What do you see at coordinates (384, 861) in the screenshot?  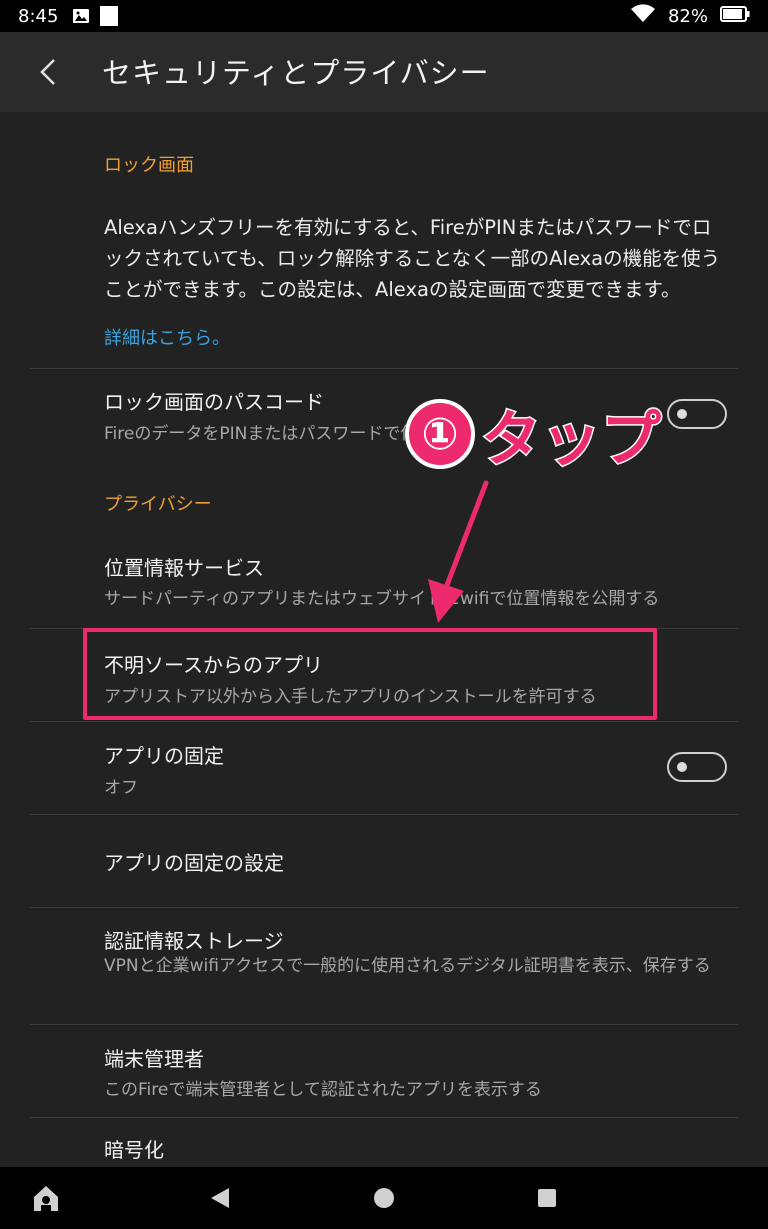 I see `list-item-app-pinning-settings: アプリの固定の設定` at bounding box center [384, 861].